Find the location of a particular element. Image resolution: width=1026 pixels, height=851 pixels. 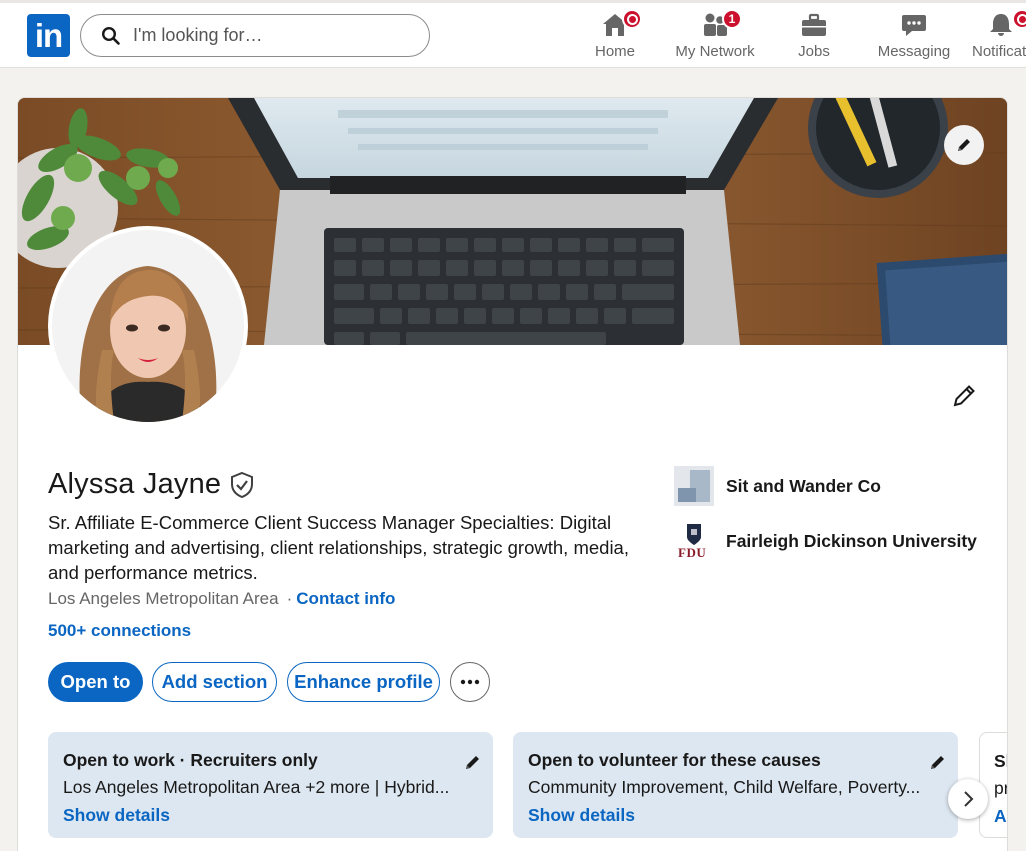

school-crest-icon is located at coordinates (694, 534).